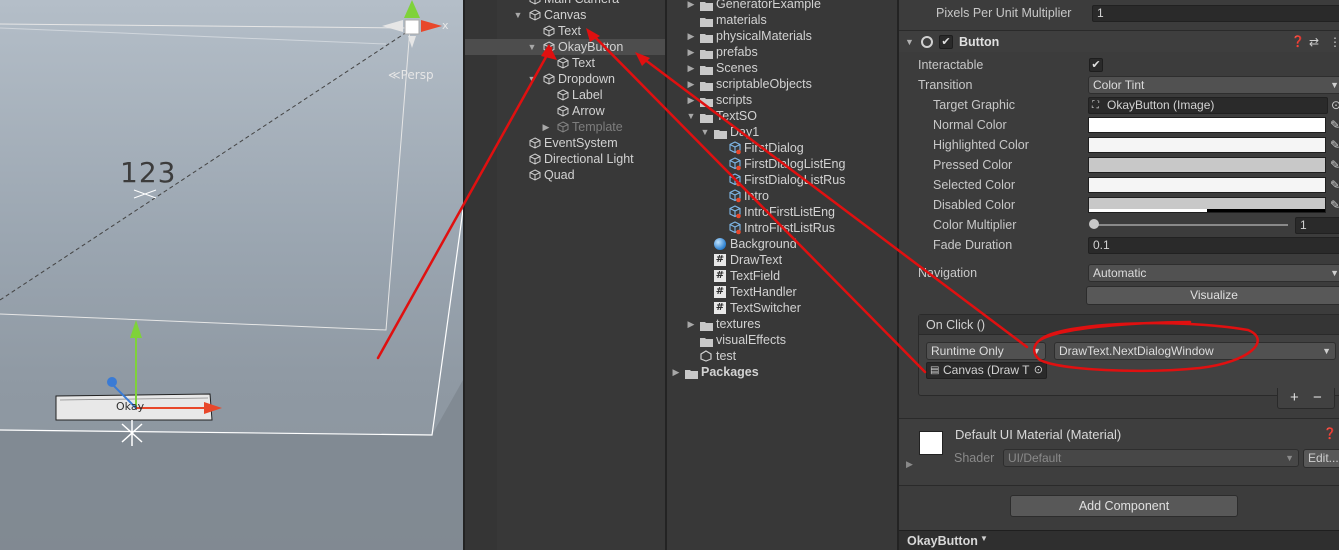 This screenshot has height=550, width=1339. I want to click on project-item: Background, so click(782, 244).